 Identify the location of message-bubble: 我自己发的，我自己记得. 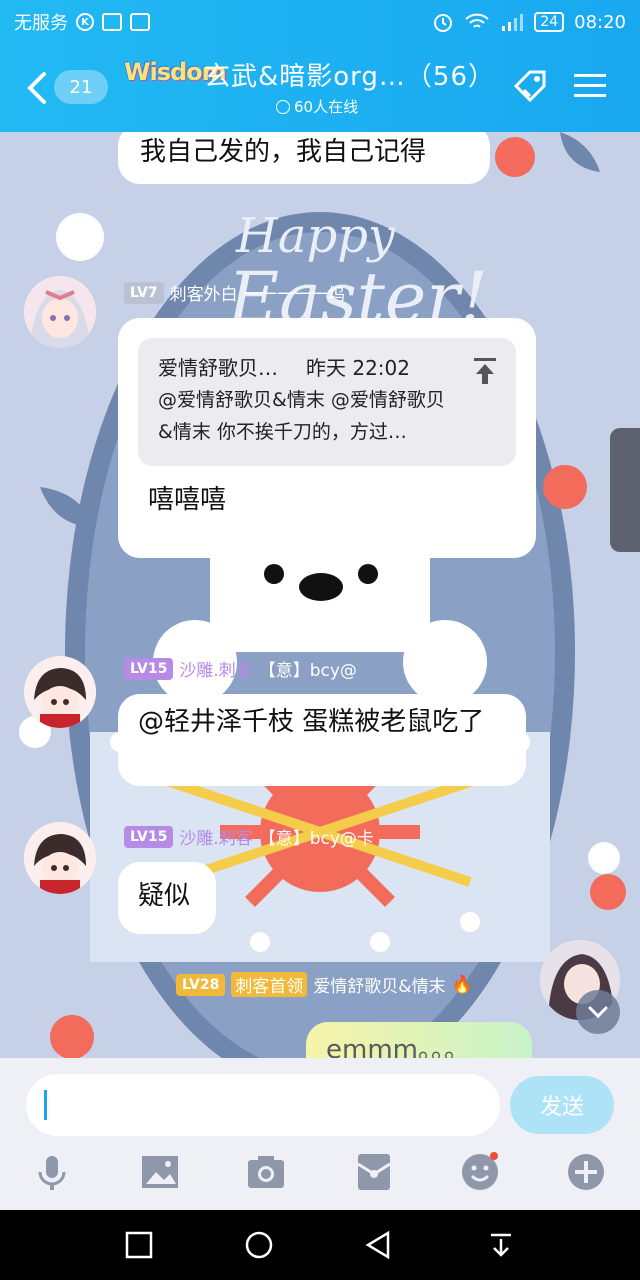
(304, 158).